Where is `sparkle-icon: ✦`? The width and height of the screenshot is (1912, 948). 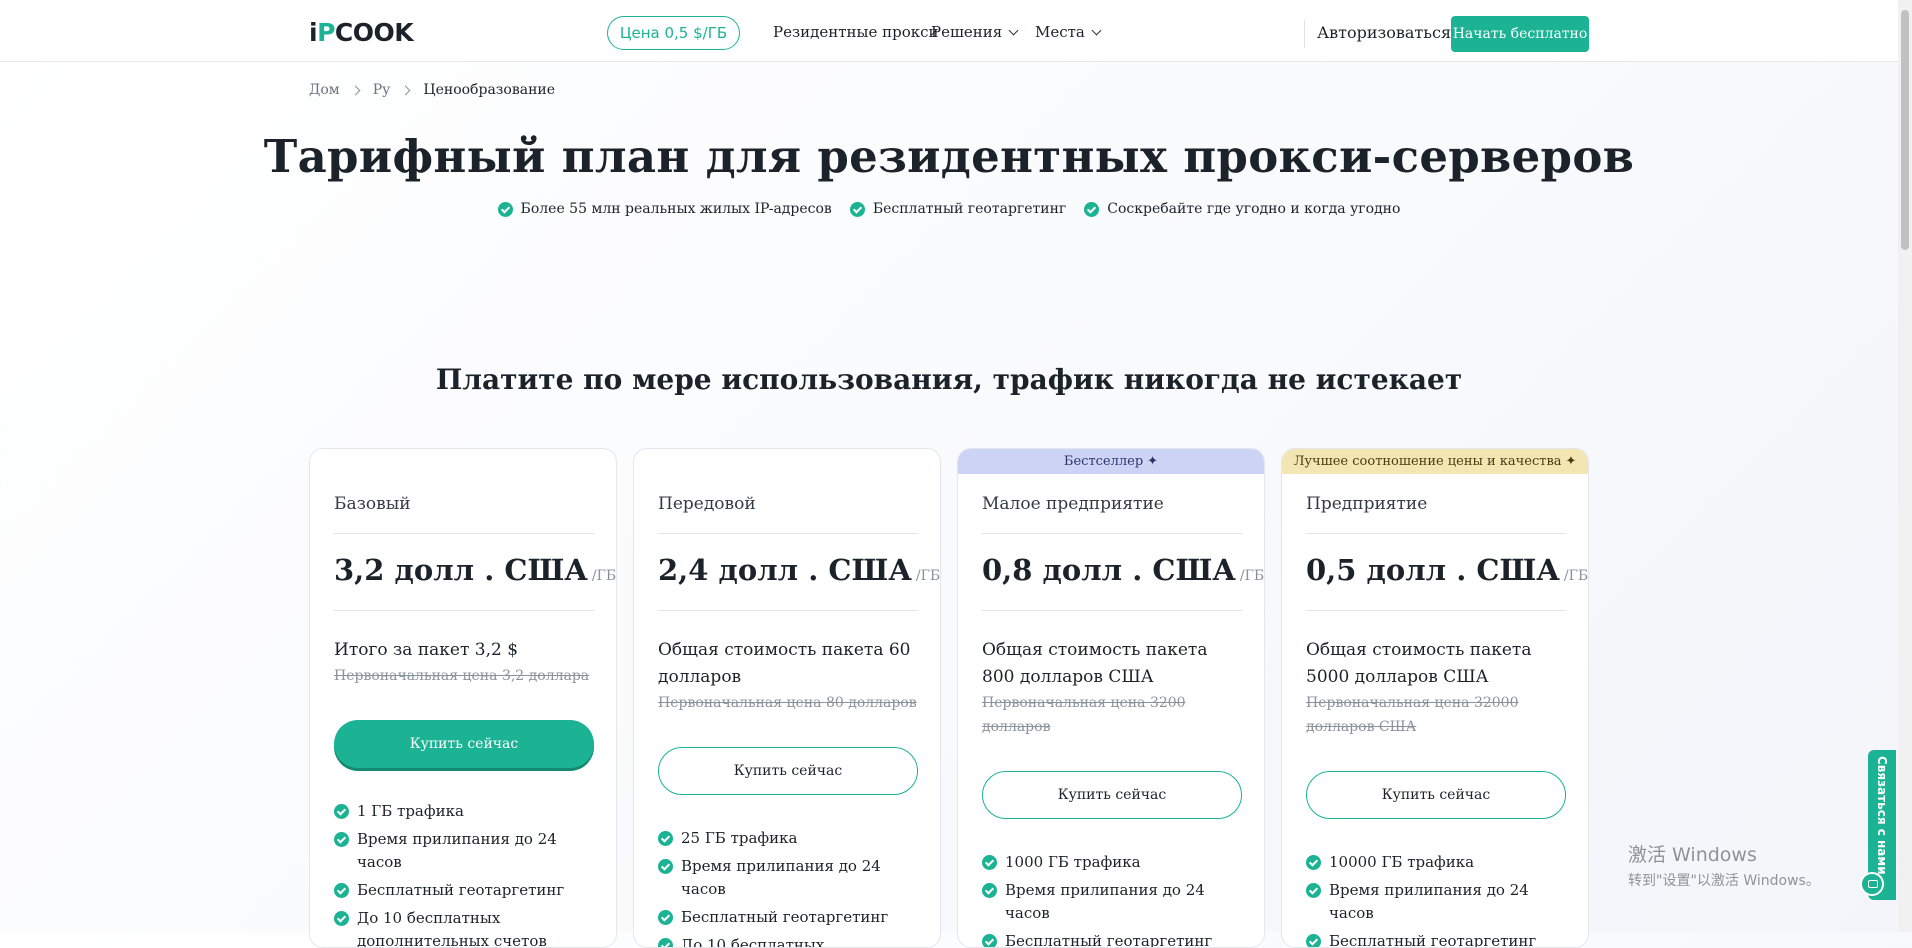 sparkle-icon: ✦ is located at coordinates (1153, 461).